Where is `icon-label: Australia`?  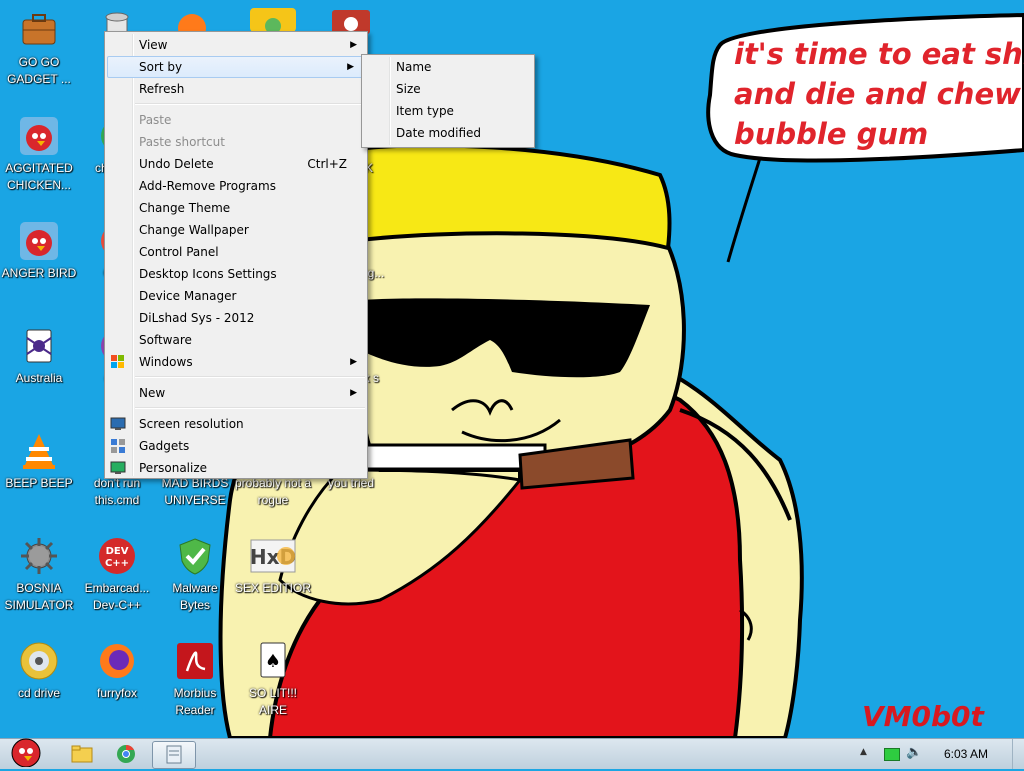 icon-label: Australia is located at coordinates (39, 378).